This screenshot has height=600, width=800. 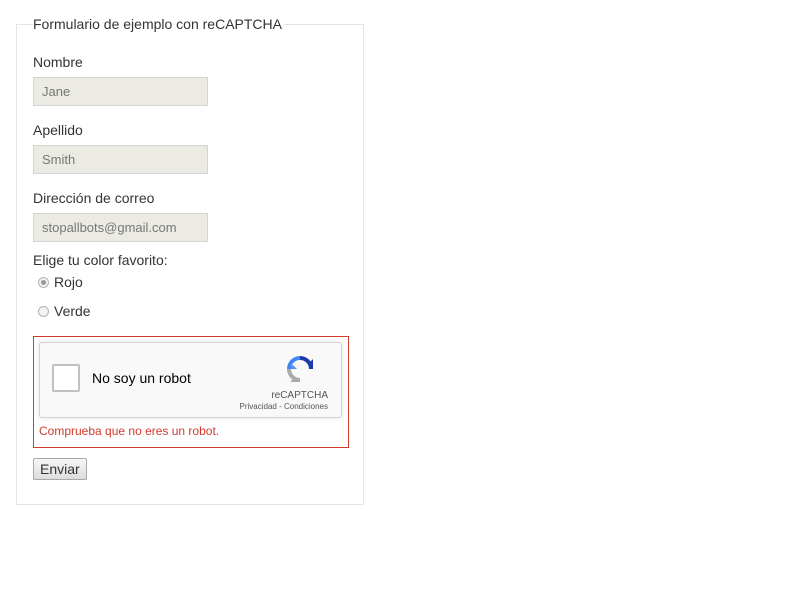 What do you see at coordinates (258, 406) in the screenshot?
I see `recaptcha-privacy-link: Privacidad` at bounding box center [258, 406].